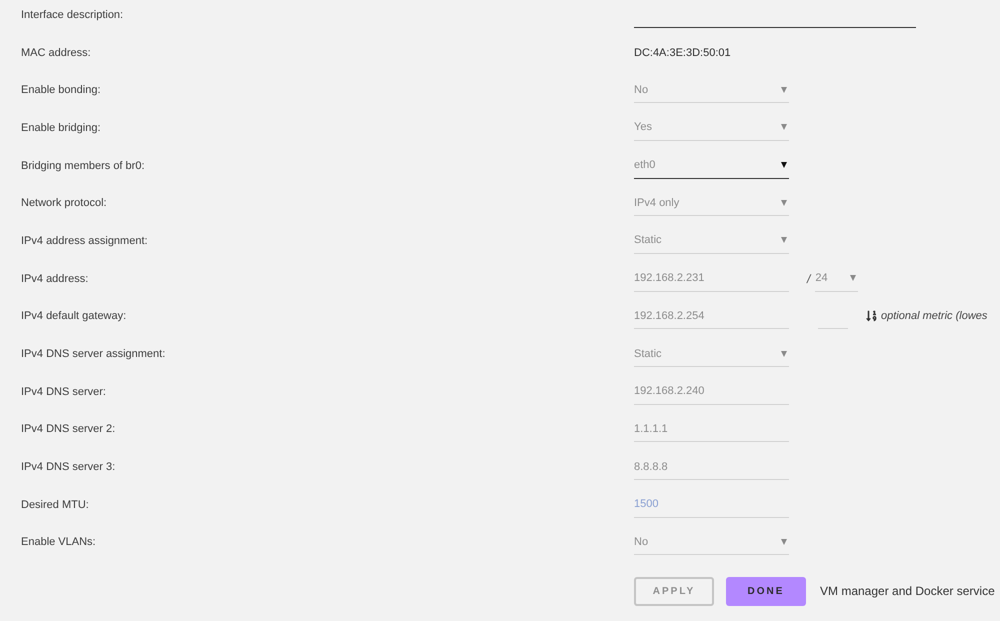 Image resolution: width=1000 pixels, height=621 pixels. Describe the element at coordinates (907, 591) in the screenshot. I see `note-text: VM manager and Docker service` at that location.